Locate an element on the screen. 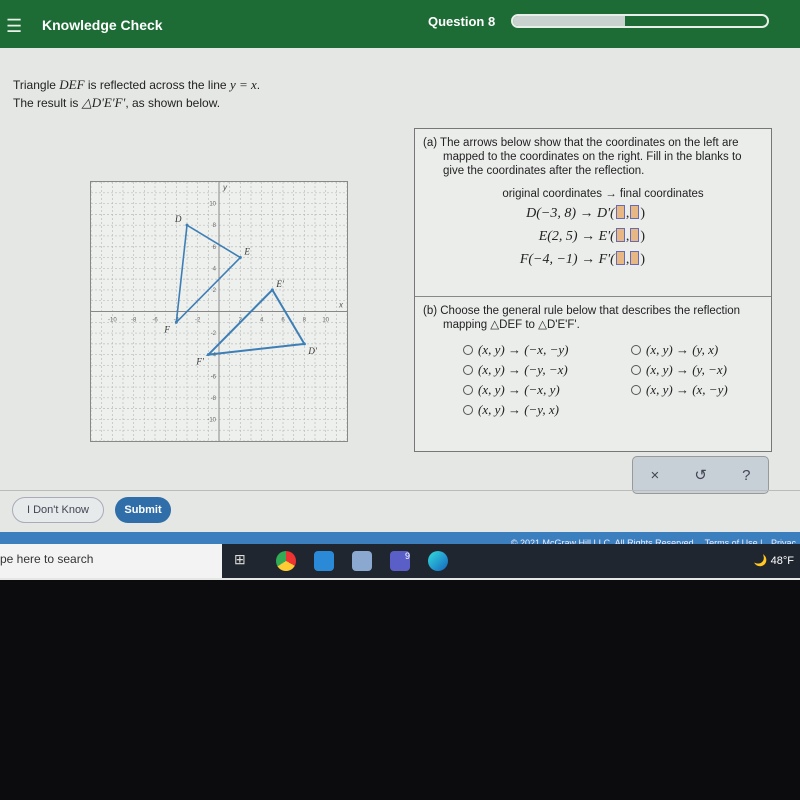  y-tick-label: -10 is located at coordinates (211, 420).